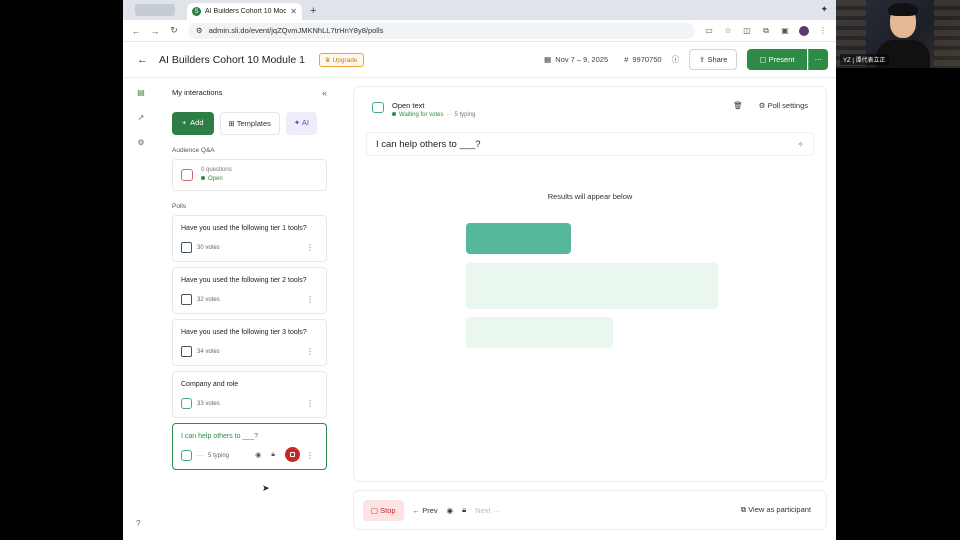  Describe the element at coordinates (804, 30) in the screenshot. I see `profile-avatar` at that location.